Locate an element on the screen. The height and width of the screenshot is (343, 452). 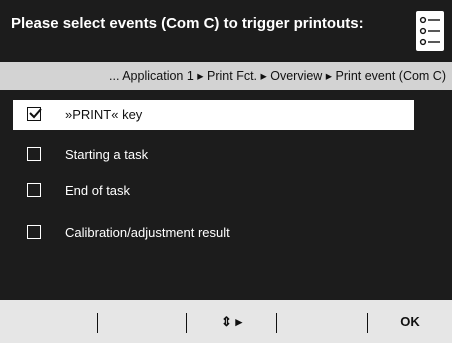
check-icon is located at coordinates (35, 113).